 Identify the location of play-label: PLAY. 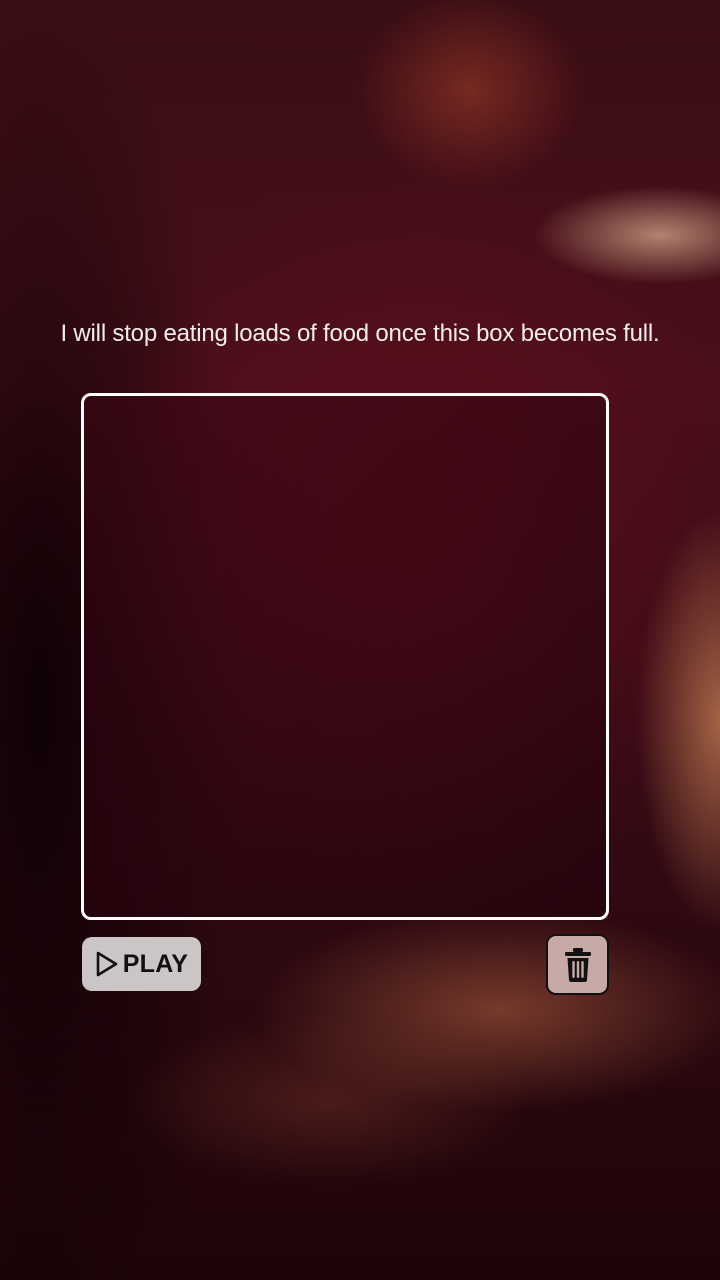
(155, 963).